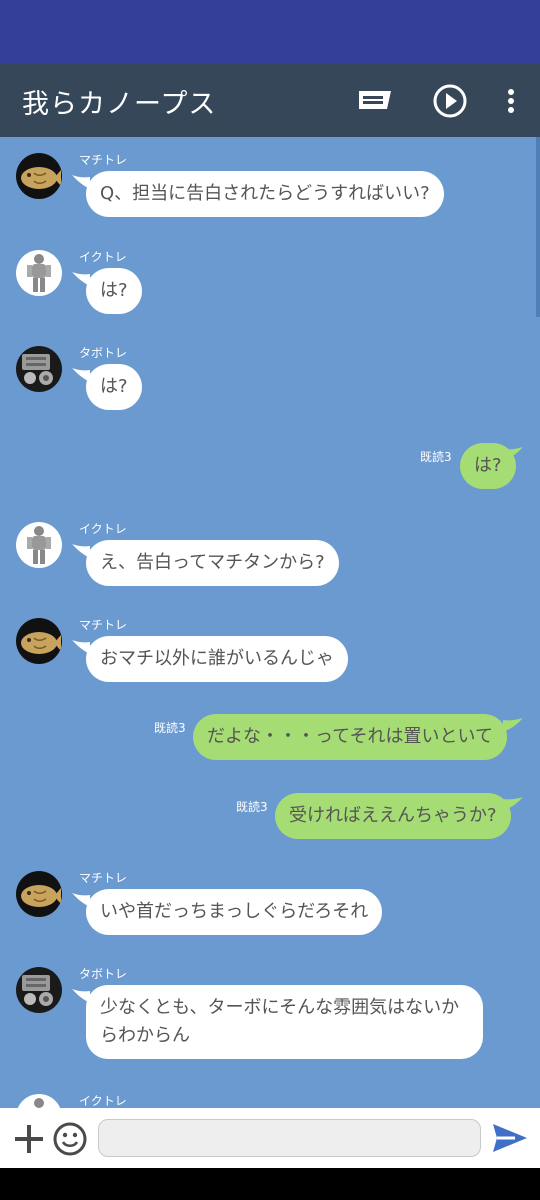  I want to click on scrollbar, so click(538, 227).